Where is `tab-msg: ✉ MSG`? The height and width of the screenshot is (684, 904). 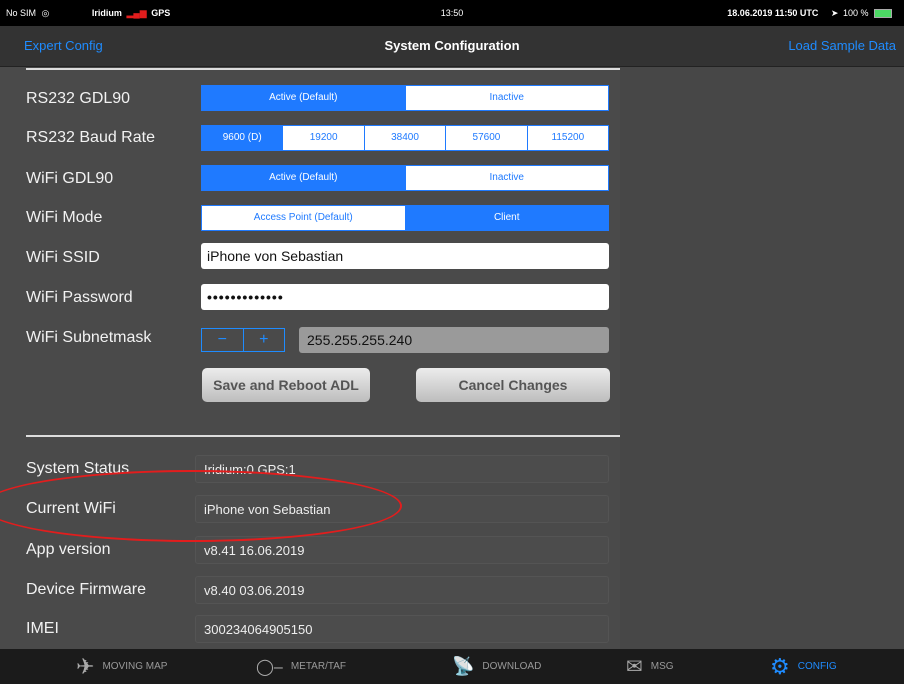 tab-msg: ✉ MSG is located at coordinates (650, 666).